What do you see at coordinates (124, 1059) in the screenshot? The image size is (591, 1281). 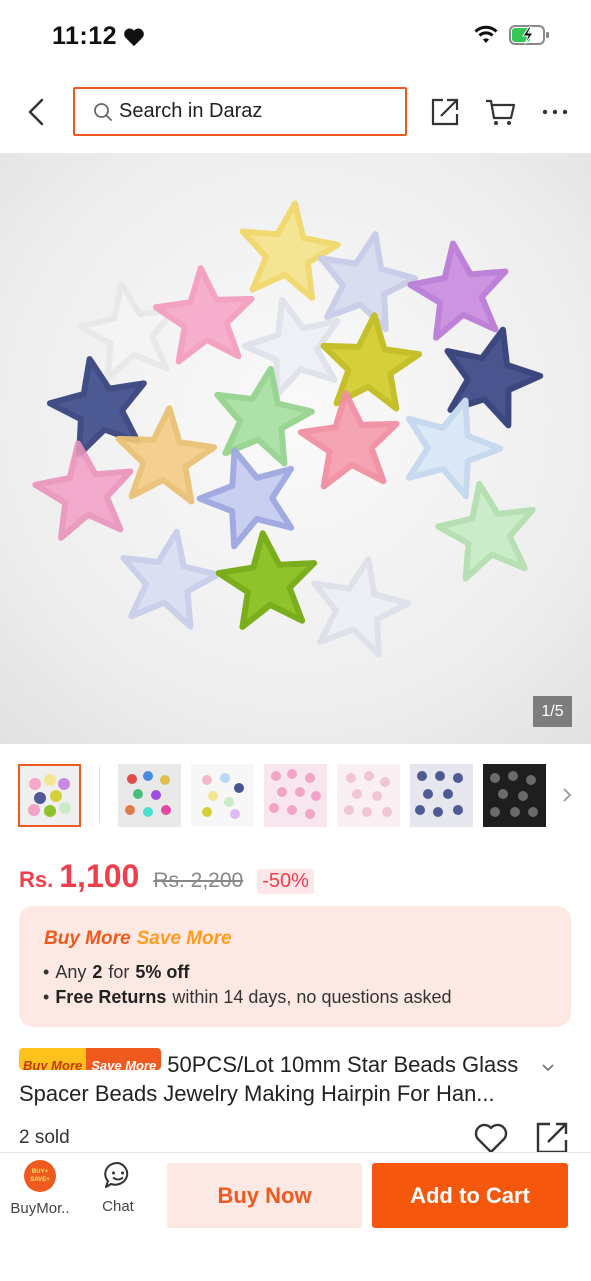 I see `badge-part2: Save More` at bounding box center [124, 1059].